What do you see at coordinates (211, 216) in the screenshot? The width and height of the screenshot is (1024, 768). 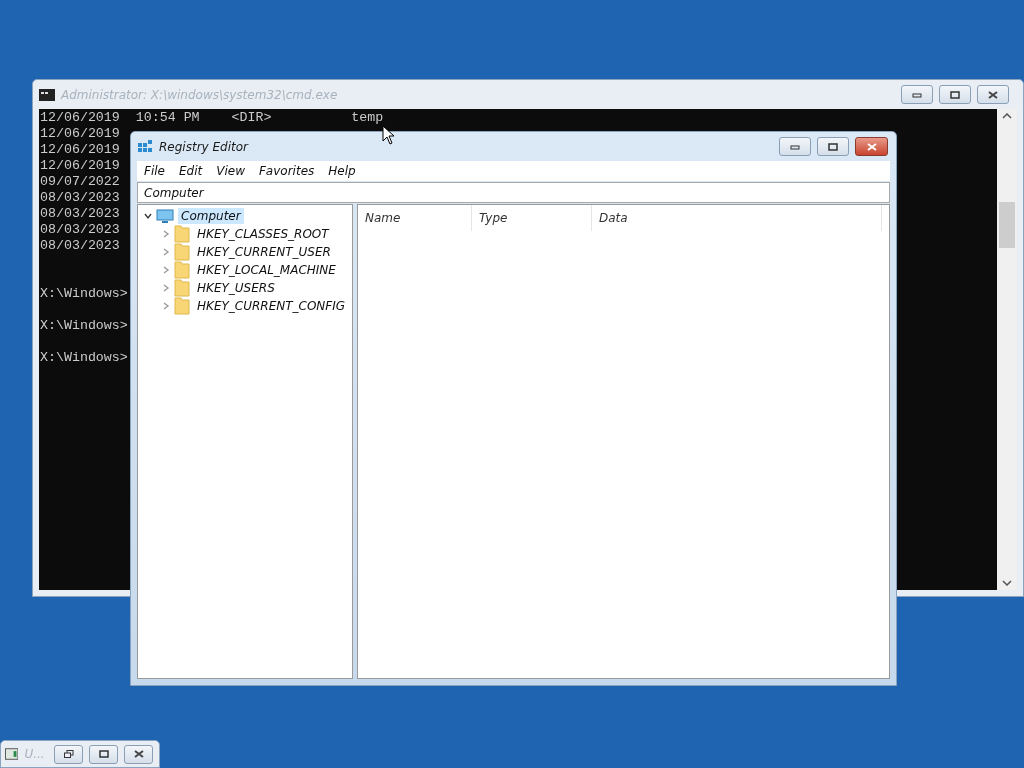 I see `tree-item: Computer` at bounding box center [211, 216].